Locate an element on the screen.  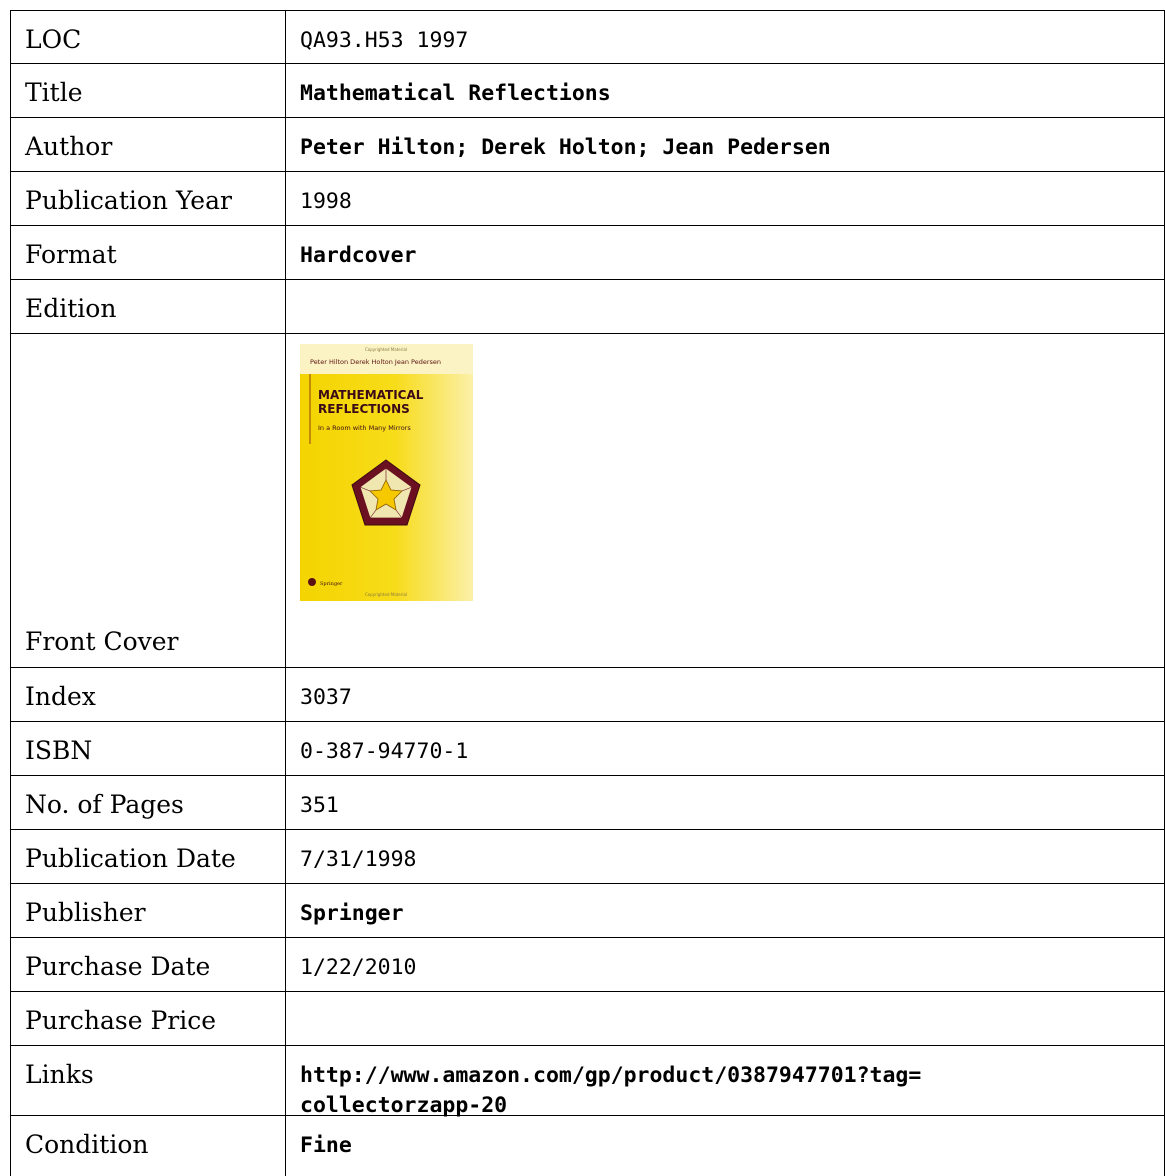
row-purchase-date: Purchase Date 1/22/2010 is located at coordinates (587, 965).